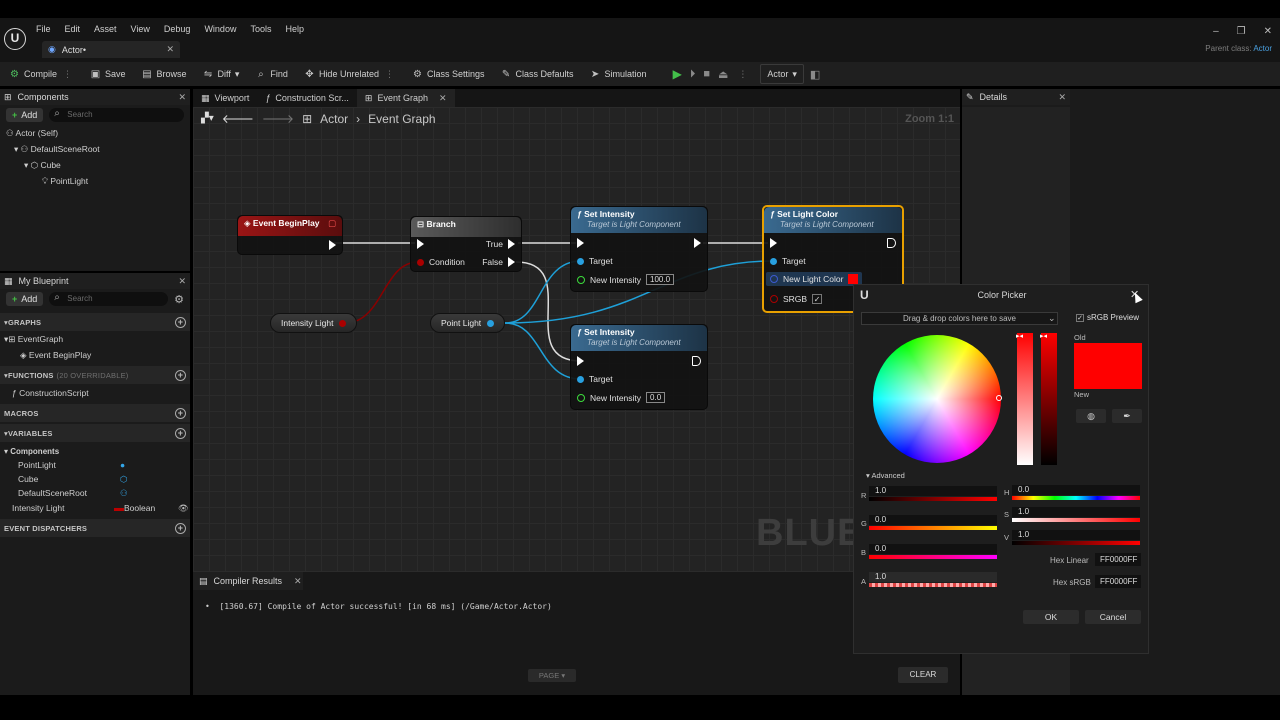 The width and height of the screenshot is (1280, 720). Describe the element at coordinates (98, 133) in the screenshot. I see `tree-item-actor-self: ⚇ Actor (Self)` at that location.